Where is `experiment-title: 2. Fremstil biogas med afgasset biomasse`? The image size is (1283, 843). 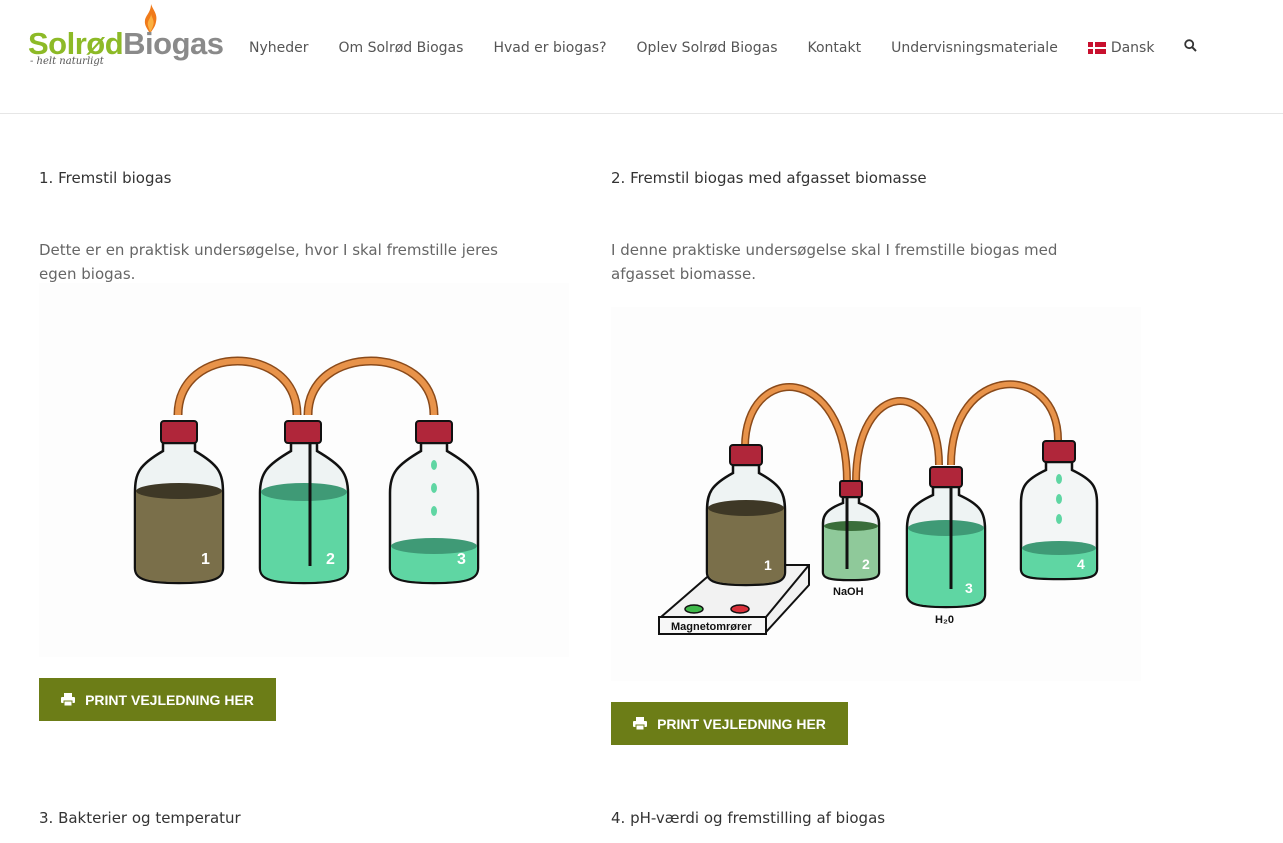
experiment-title: 2. Fremstil biogas med afgasset biomasse is located at coordinates (769, 178).